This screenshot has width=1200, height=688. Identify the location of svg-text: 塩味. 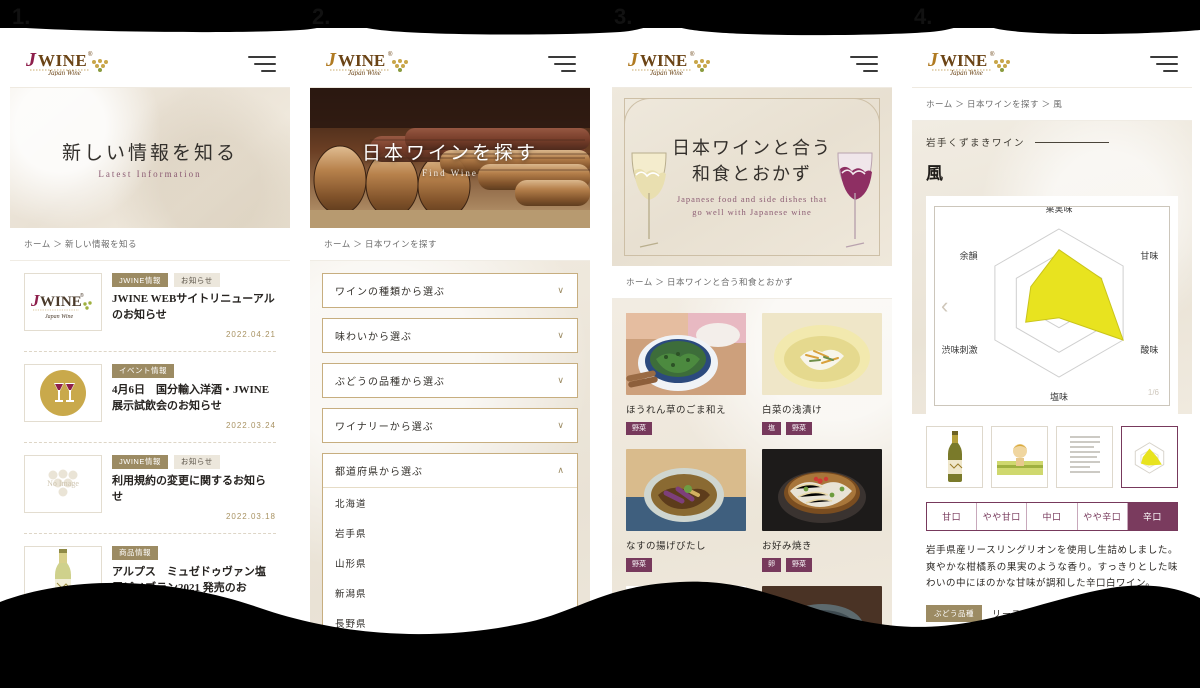
(1059, 396).